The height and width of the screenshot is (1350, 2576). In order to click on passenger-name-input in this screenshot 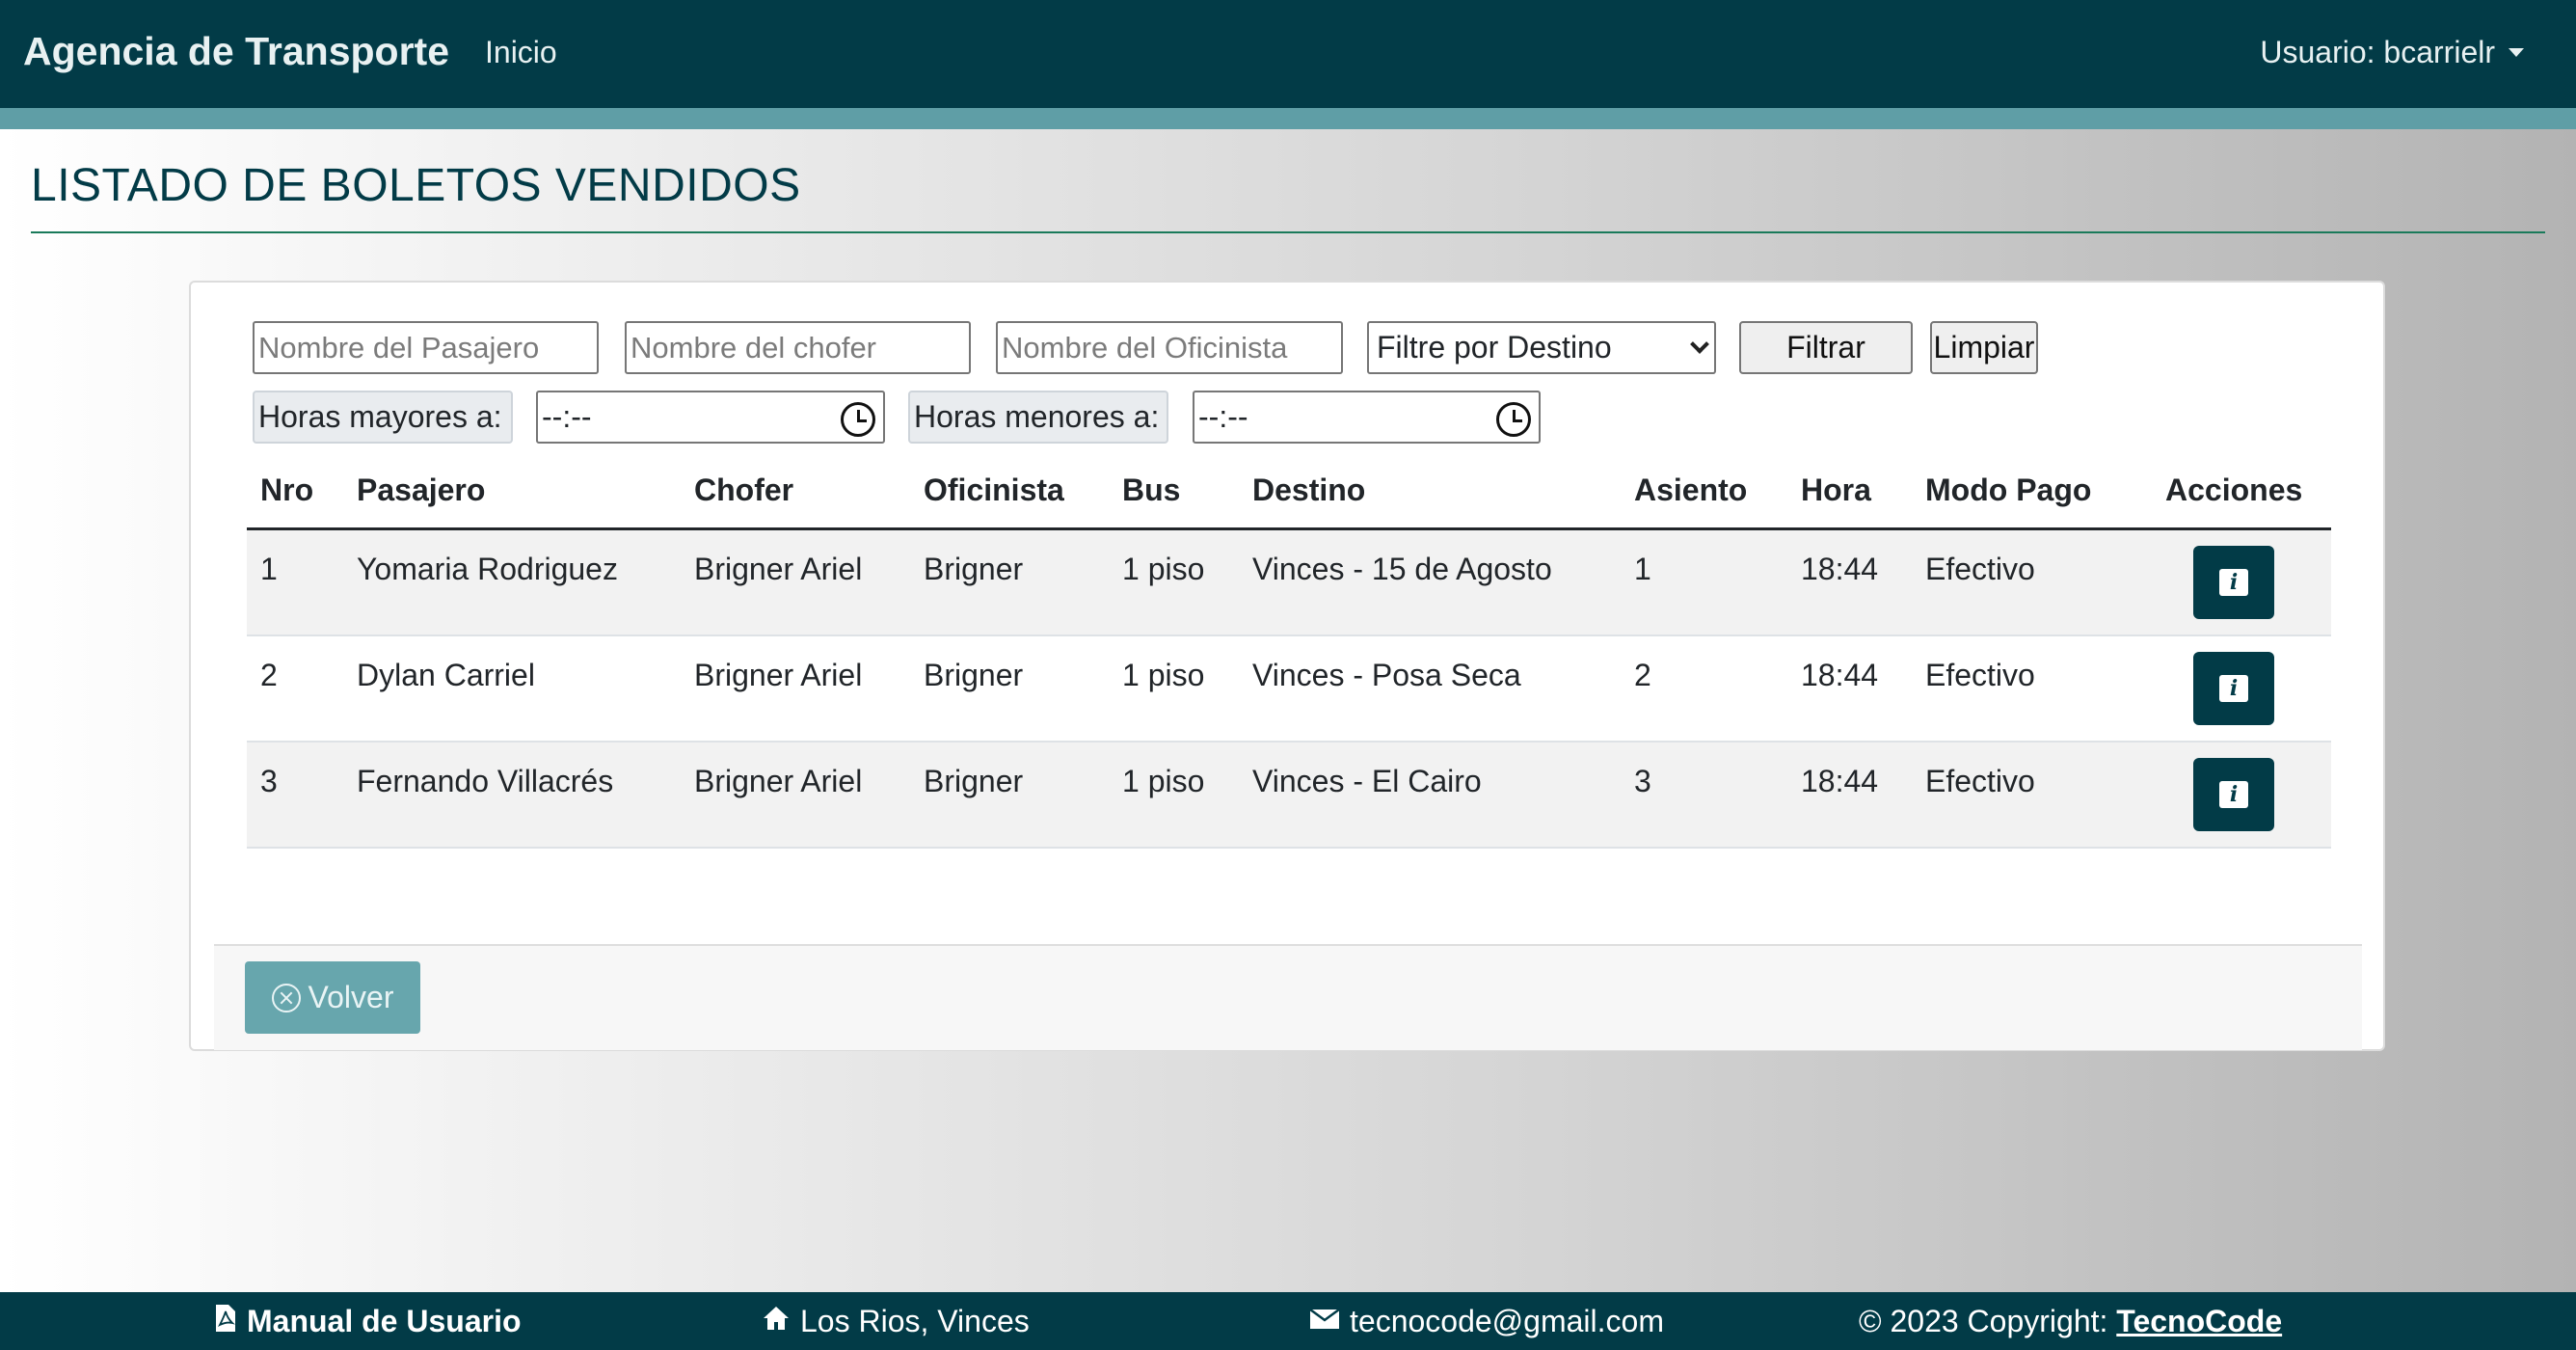, I will do `click(426, 347)`.